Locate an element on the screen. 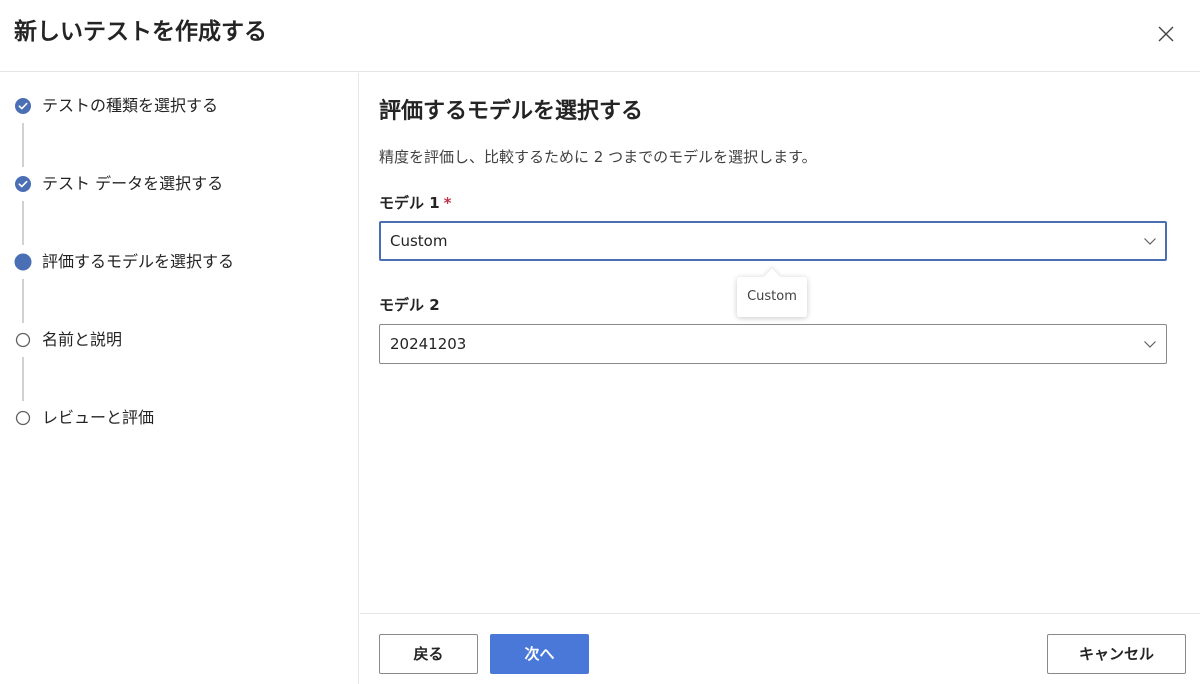 The height and width of the screenshot is (684, 1200). step-label: レビューと評価 is located at coordinates (98, 417).